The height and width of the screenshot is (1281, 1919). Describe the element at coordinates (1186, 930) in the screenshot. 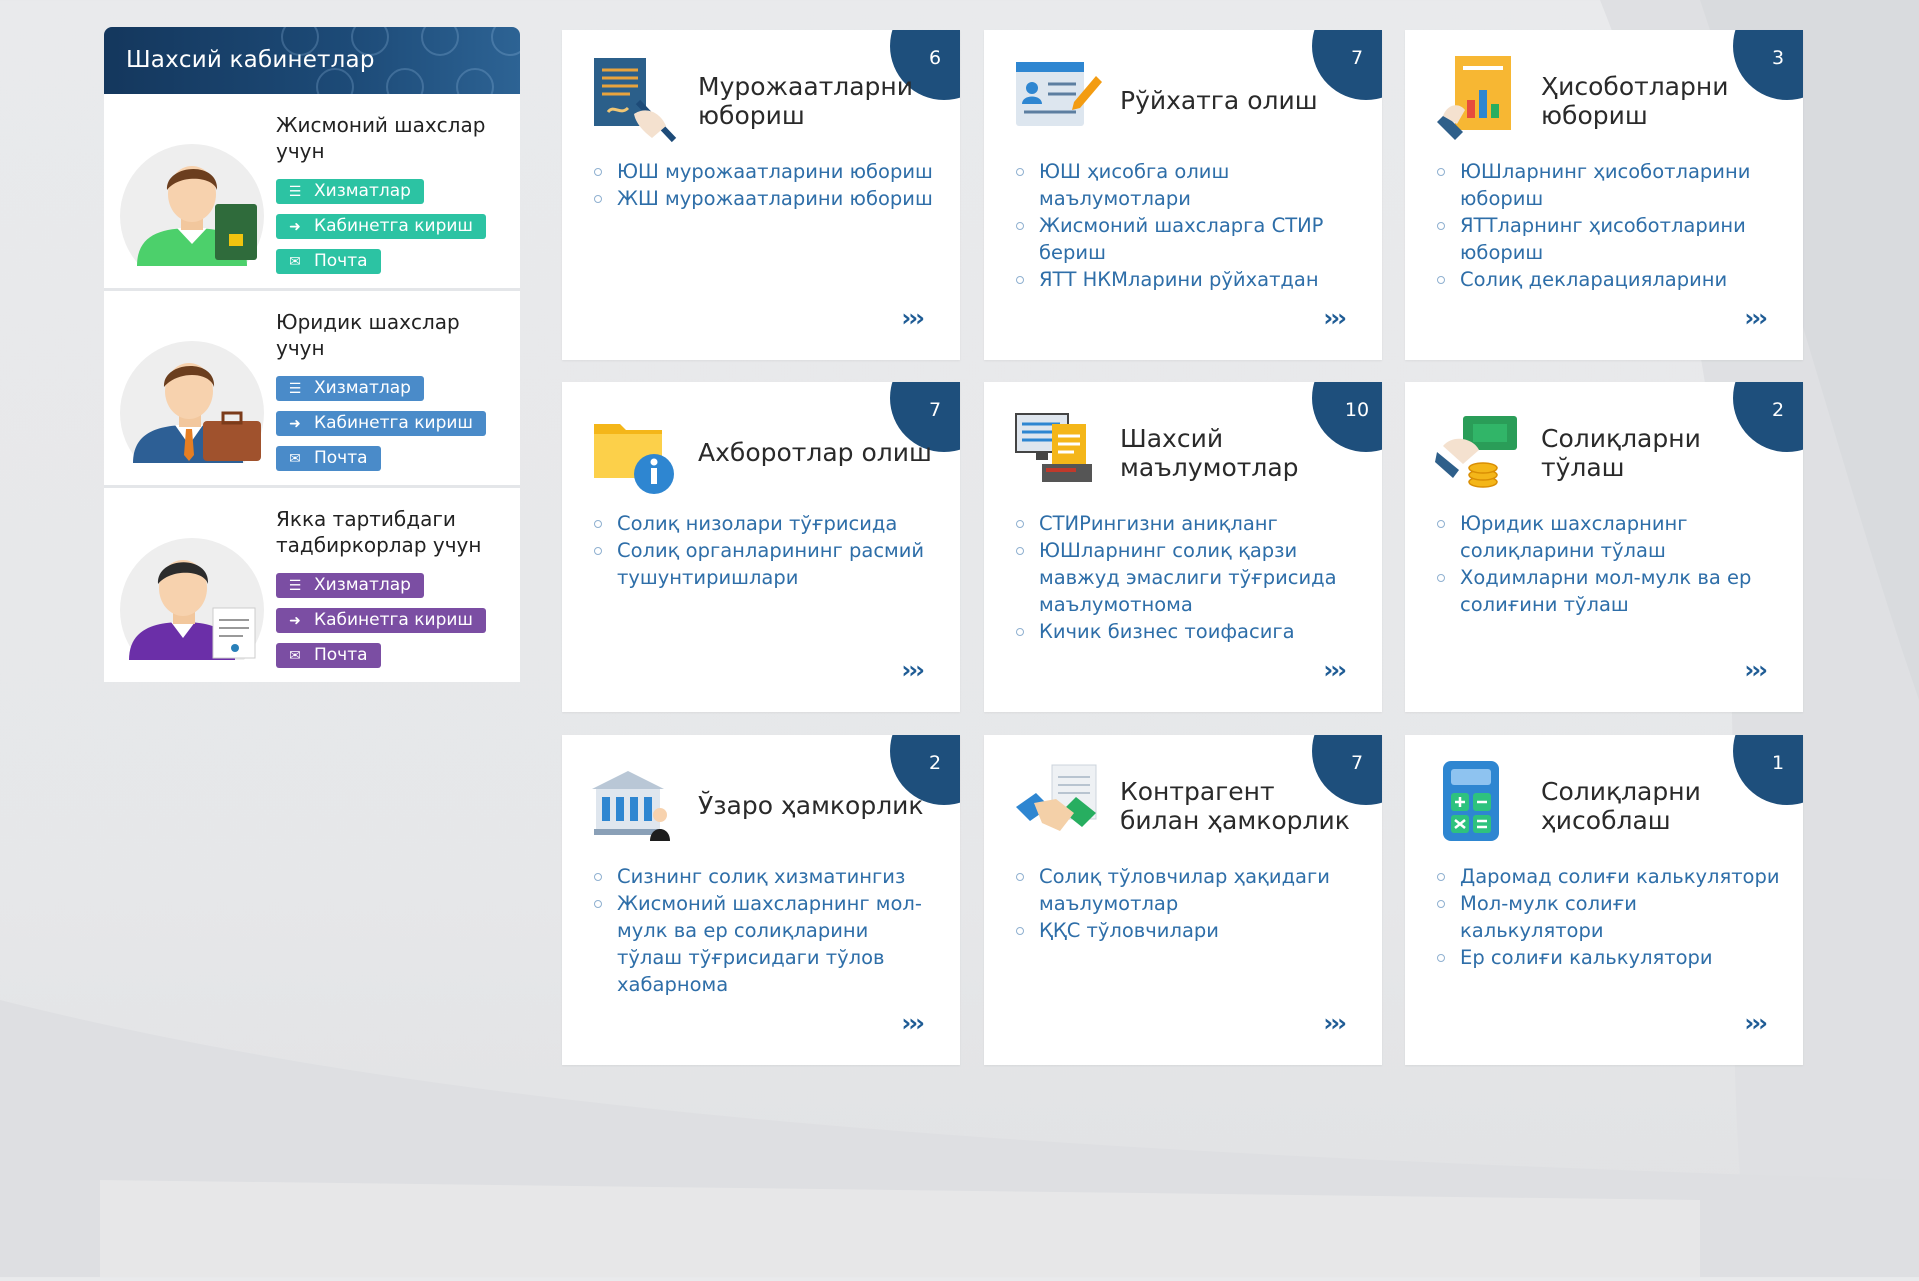

I see `card-link: ҚҚС тўловчилари` at that location.